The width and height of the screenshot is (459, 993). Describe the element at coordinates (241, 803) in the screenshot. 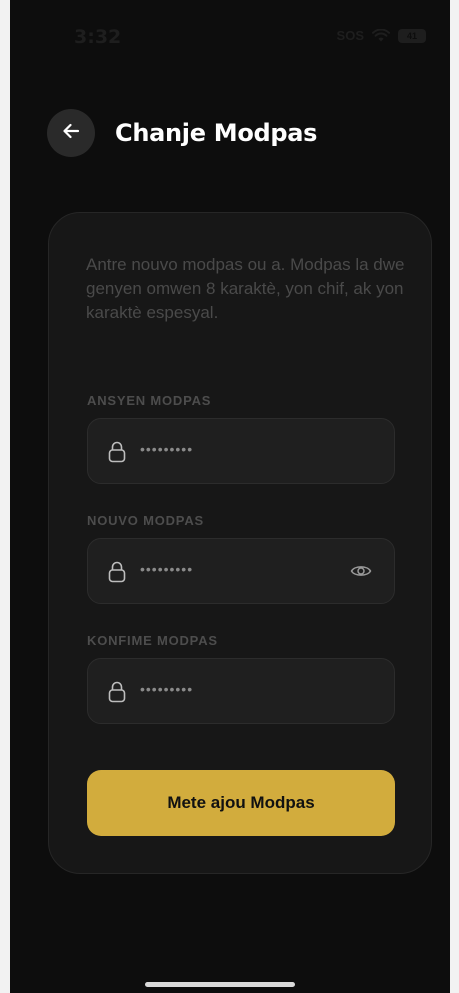

I see `update-password-button: Mete ajou Modpas` at that location.